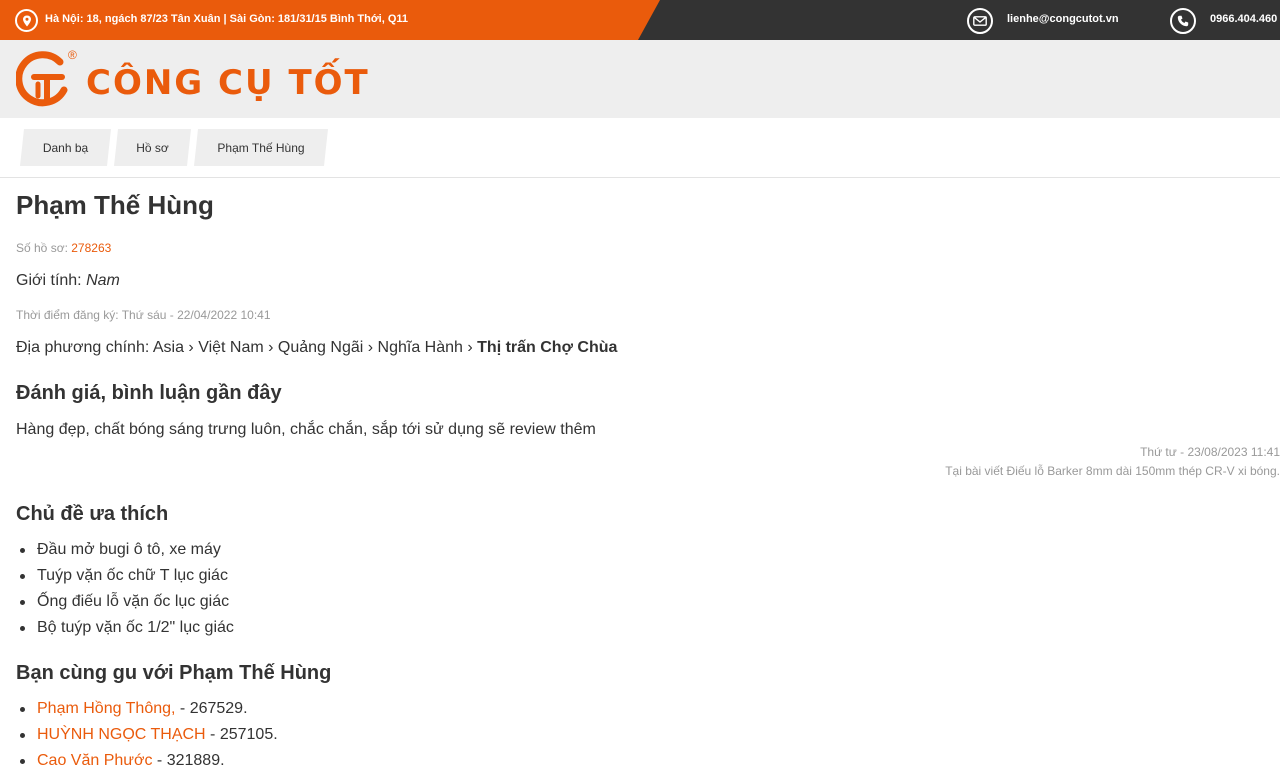  Describe the element at coordinates (241, 734) in the screenshot. I see `friend-id: - 257105.` at that location.